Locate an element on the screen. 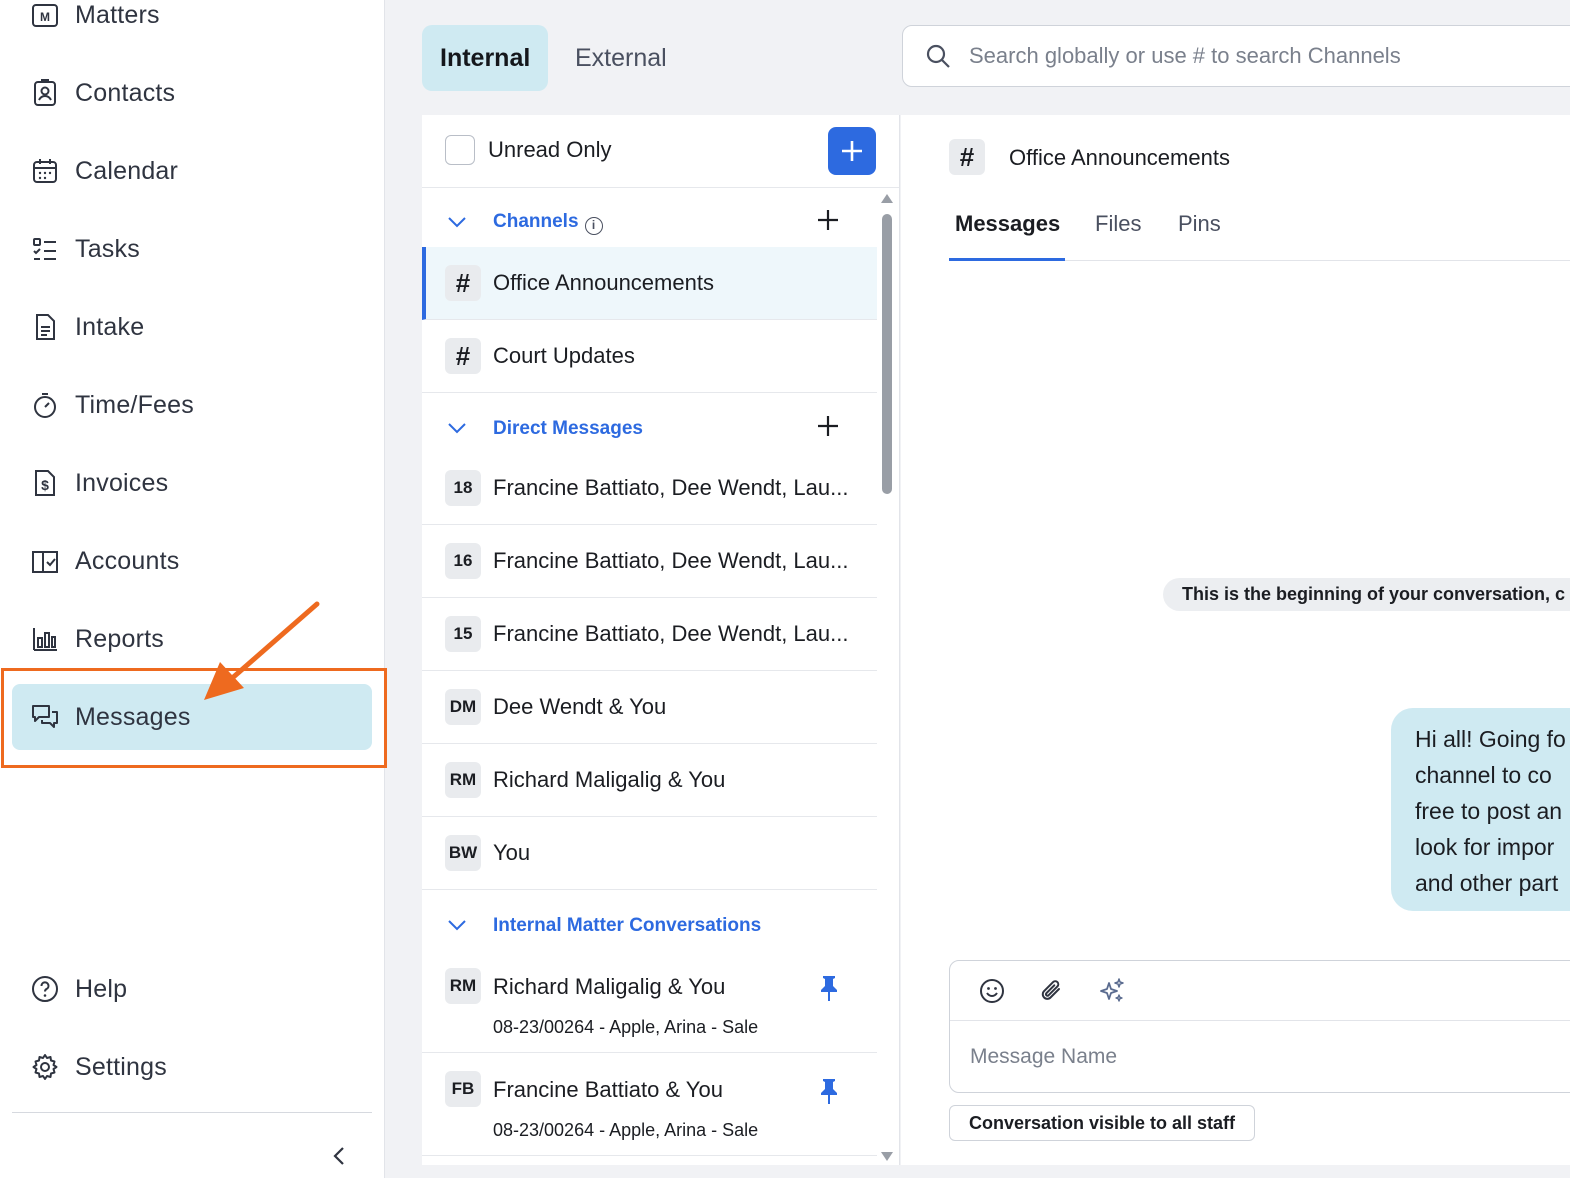  channel-item-office-announcements: # Office Announcements is located at coordinates (649, 283).